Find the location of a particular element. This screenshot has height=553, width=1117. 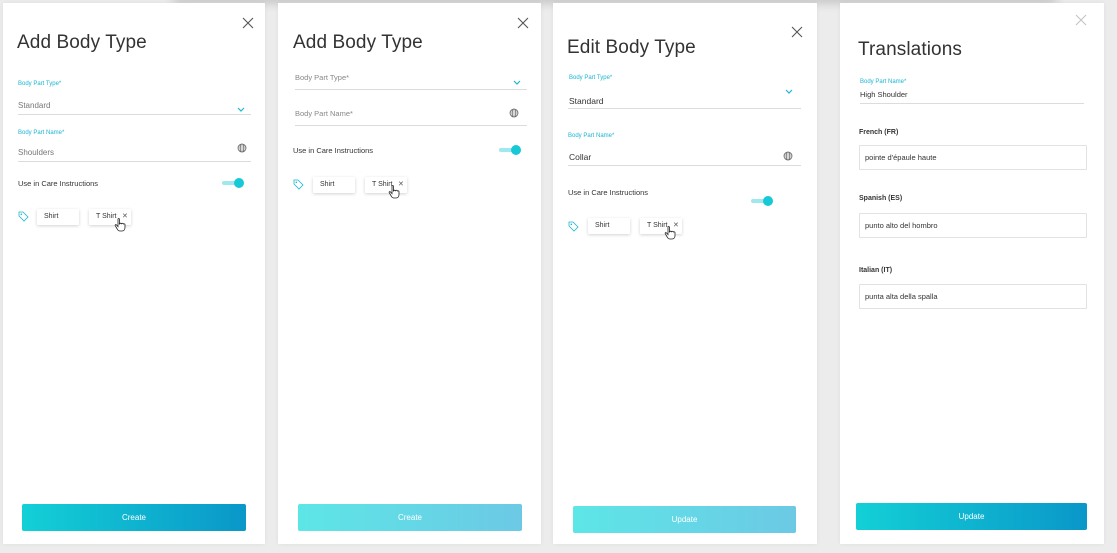

translation-input: punta alta della spalla is located at coordinates (973, 296).